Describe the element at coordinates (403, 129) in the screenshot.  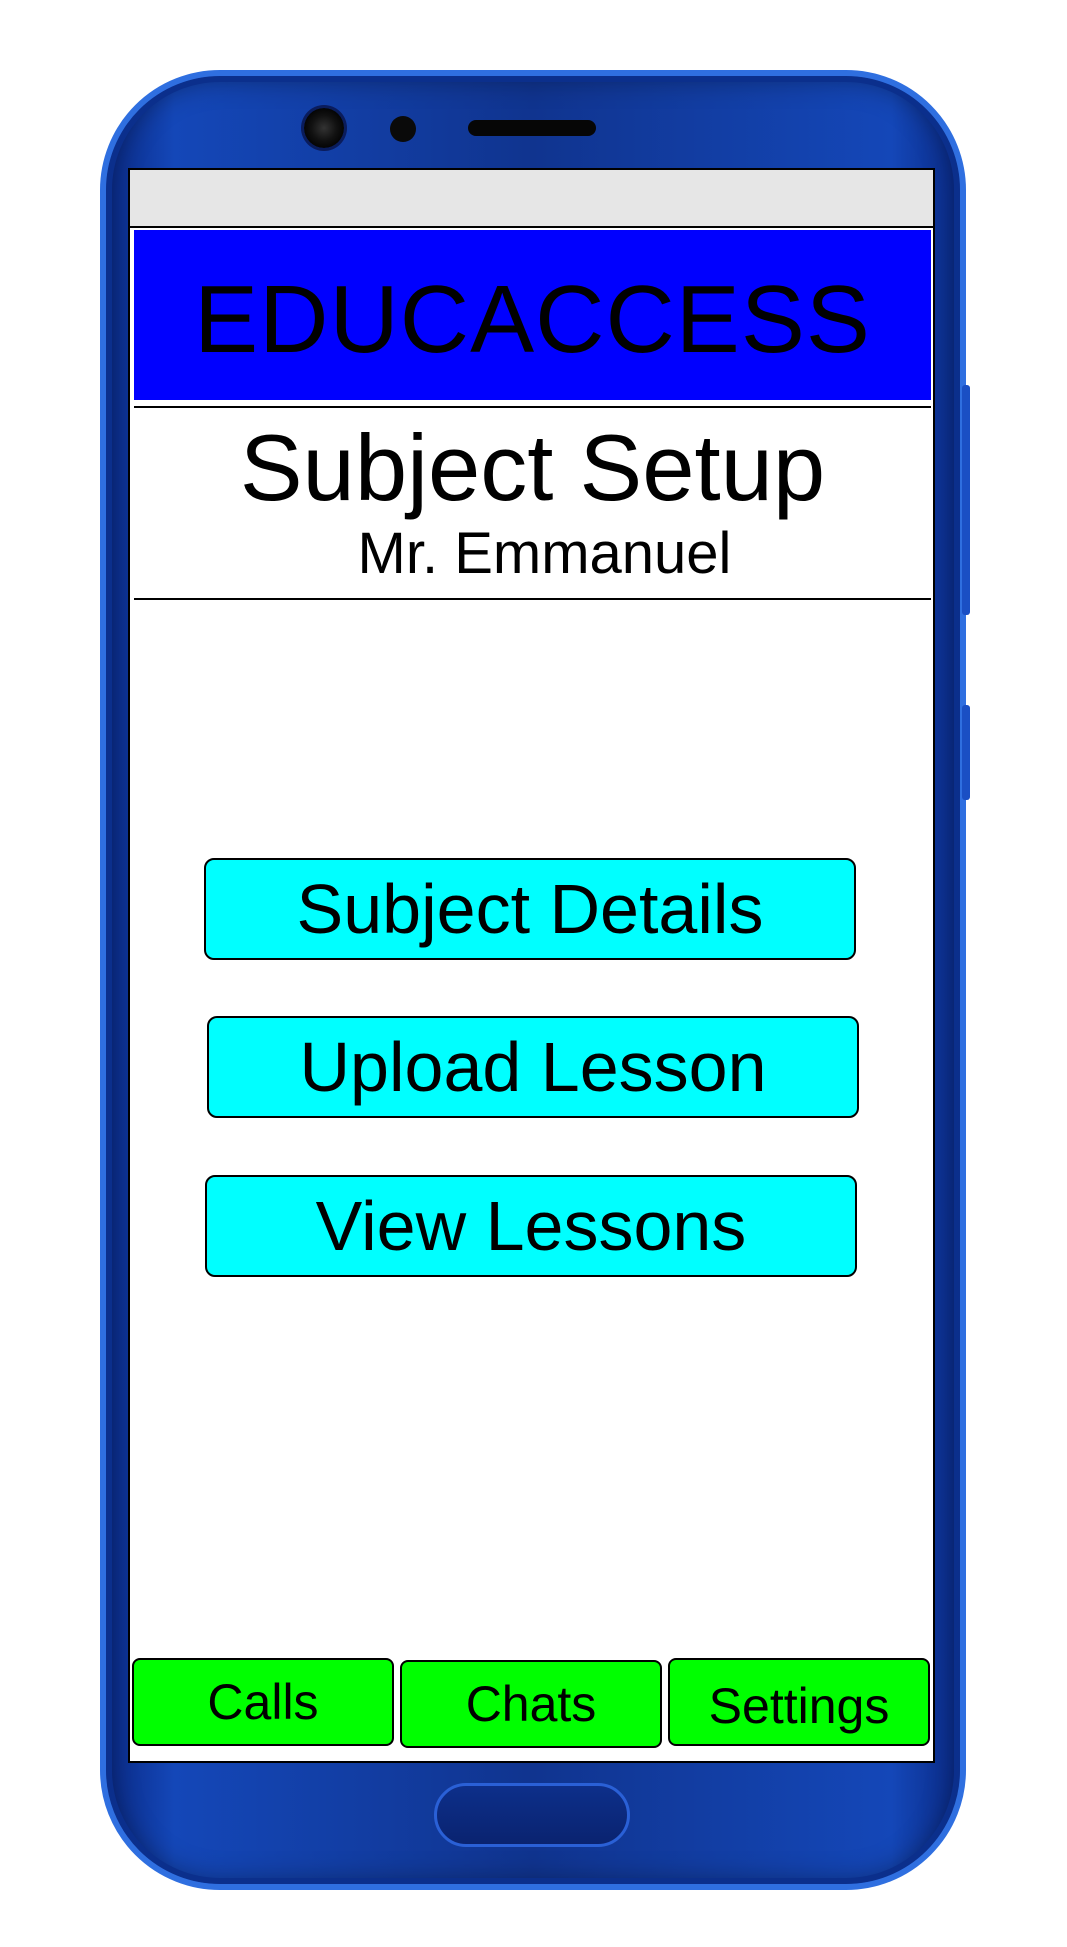
I see `sensor-icon` at that location.